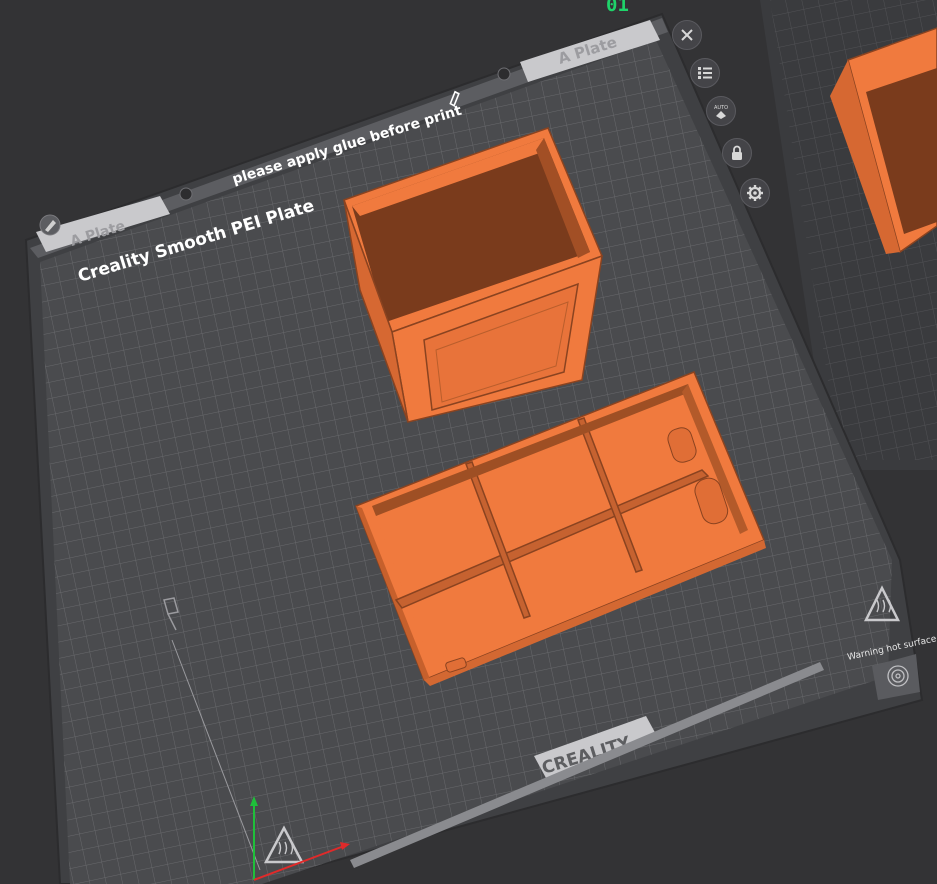  Describe the element at coordinates (617, 8) in the screenshot. I see `plate-index-label: 01` at that location.